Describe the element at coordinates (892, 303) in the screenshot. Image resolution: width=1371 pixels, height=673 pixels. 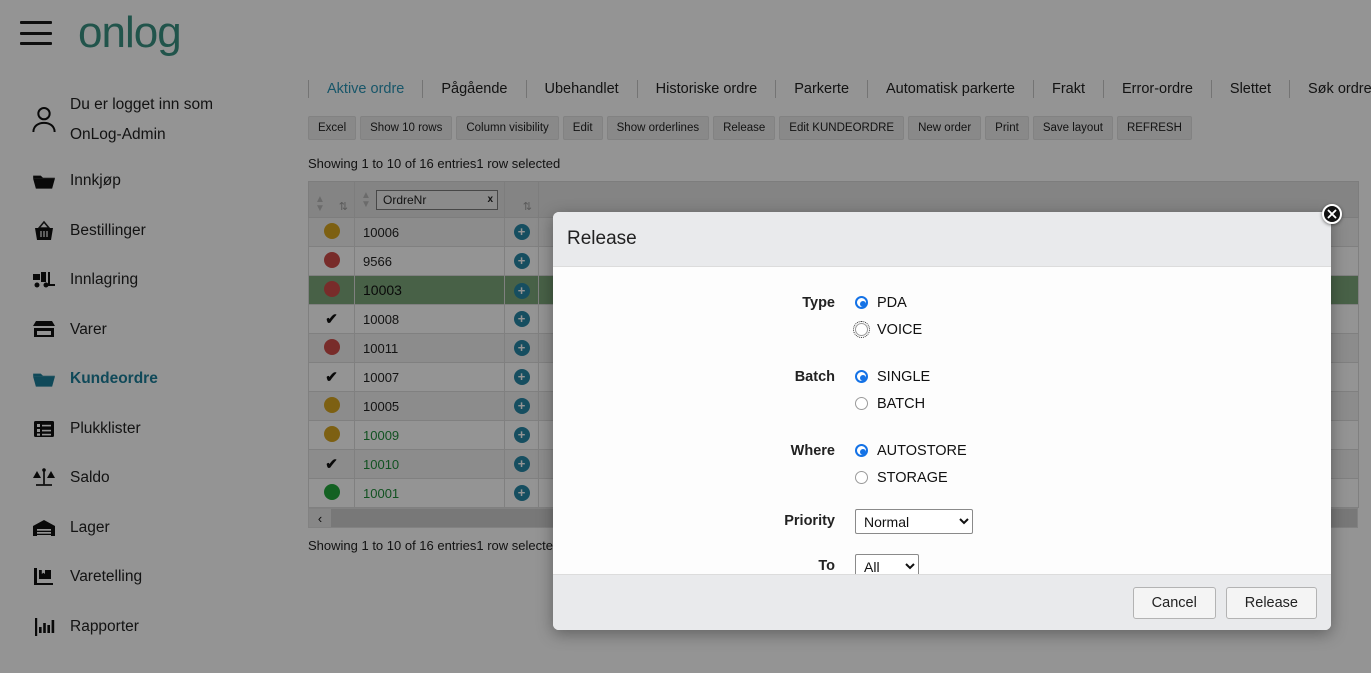
I see `radio-label: PDA` at that location.